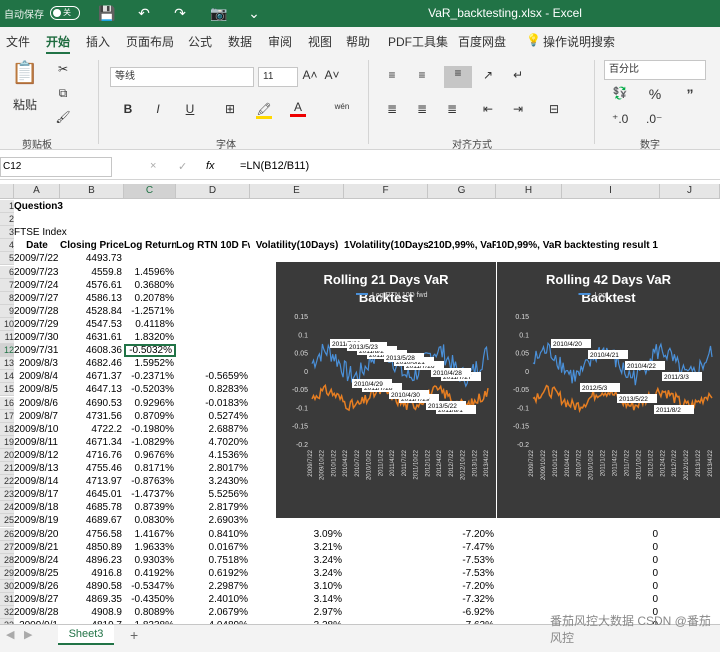  What do you see at coordinates (37, 416) in the screenshot?
I see `cell: 2009/8/7` at bounding box center [37, 416].